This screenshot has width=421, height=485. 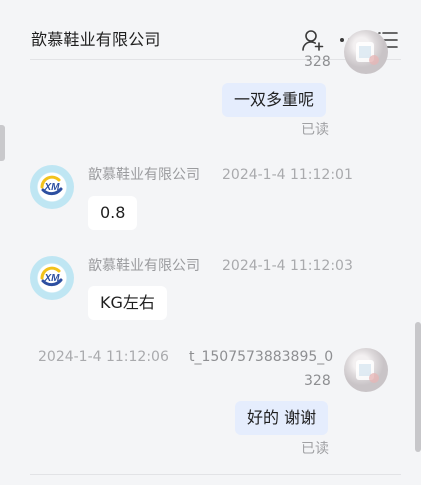 What do you see at coordinates (274, 100) in the screenshot?
I see `outgoing-message-bubble: 一双多重呢` at bounding box center [274, 100].